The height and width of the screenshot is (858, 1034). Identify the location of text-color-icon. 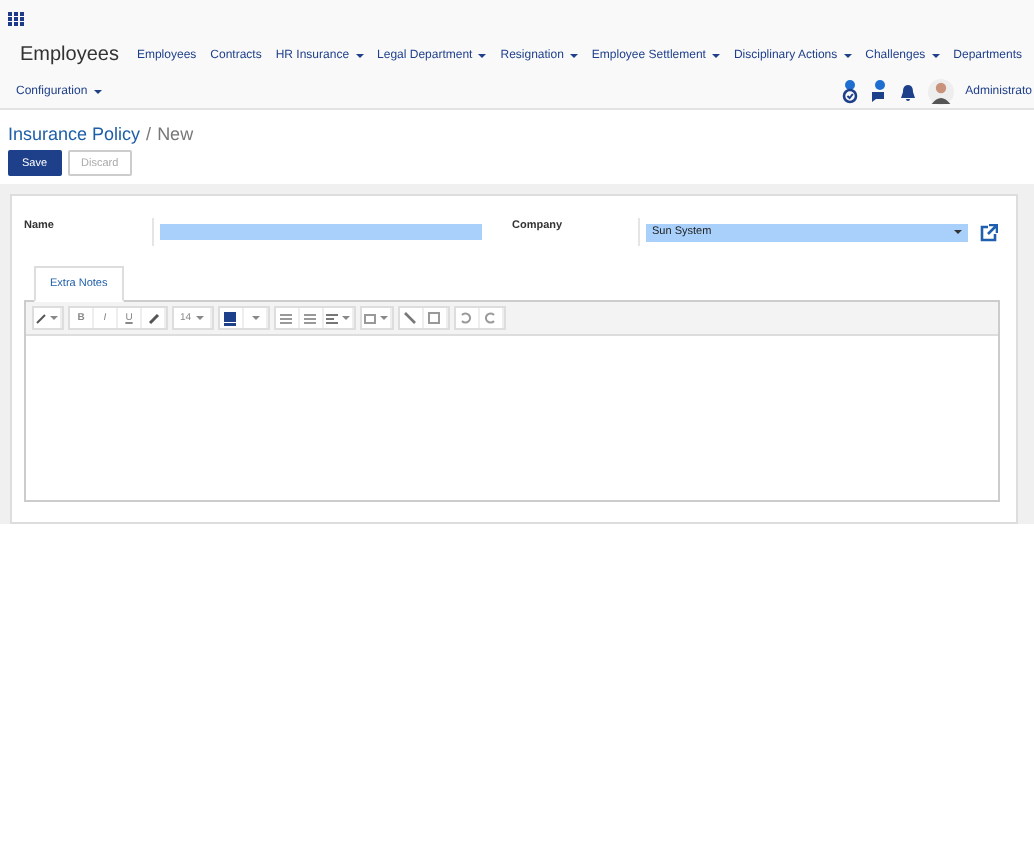
(230, 318).